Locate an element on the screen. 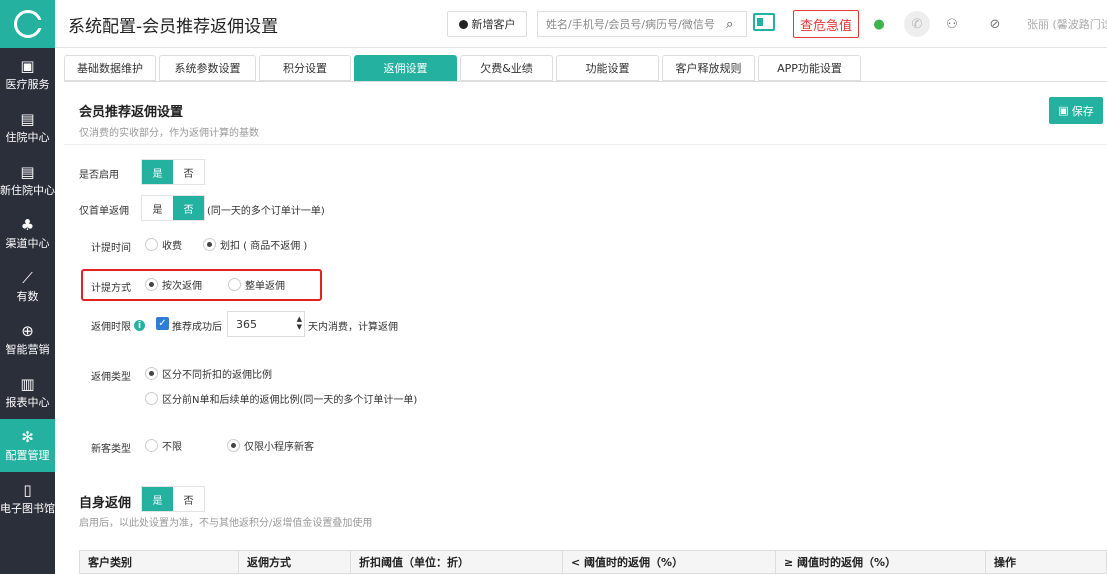 Image resolution: width=1107 pixels, height=574 pixels. sidebar-item-data: ⟋ 有数 is located at coordinates (27, 286).